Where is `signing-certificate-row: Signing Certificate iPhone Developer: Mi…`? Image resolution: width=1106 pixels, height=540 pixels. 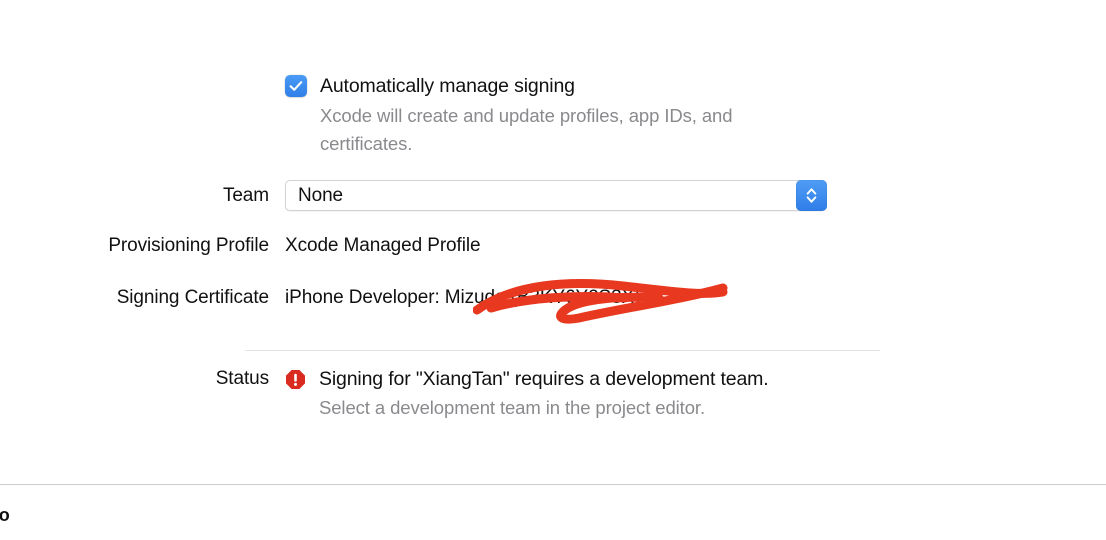 signing-certificate-row: Signing Certificate iPhone Developer: Mi… is located at coordinates (553, 301).